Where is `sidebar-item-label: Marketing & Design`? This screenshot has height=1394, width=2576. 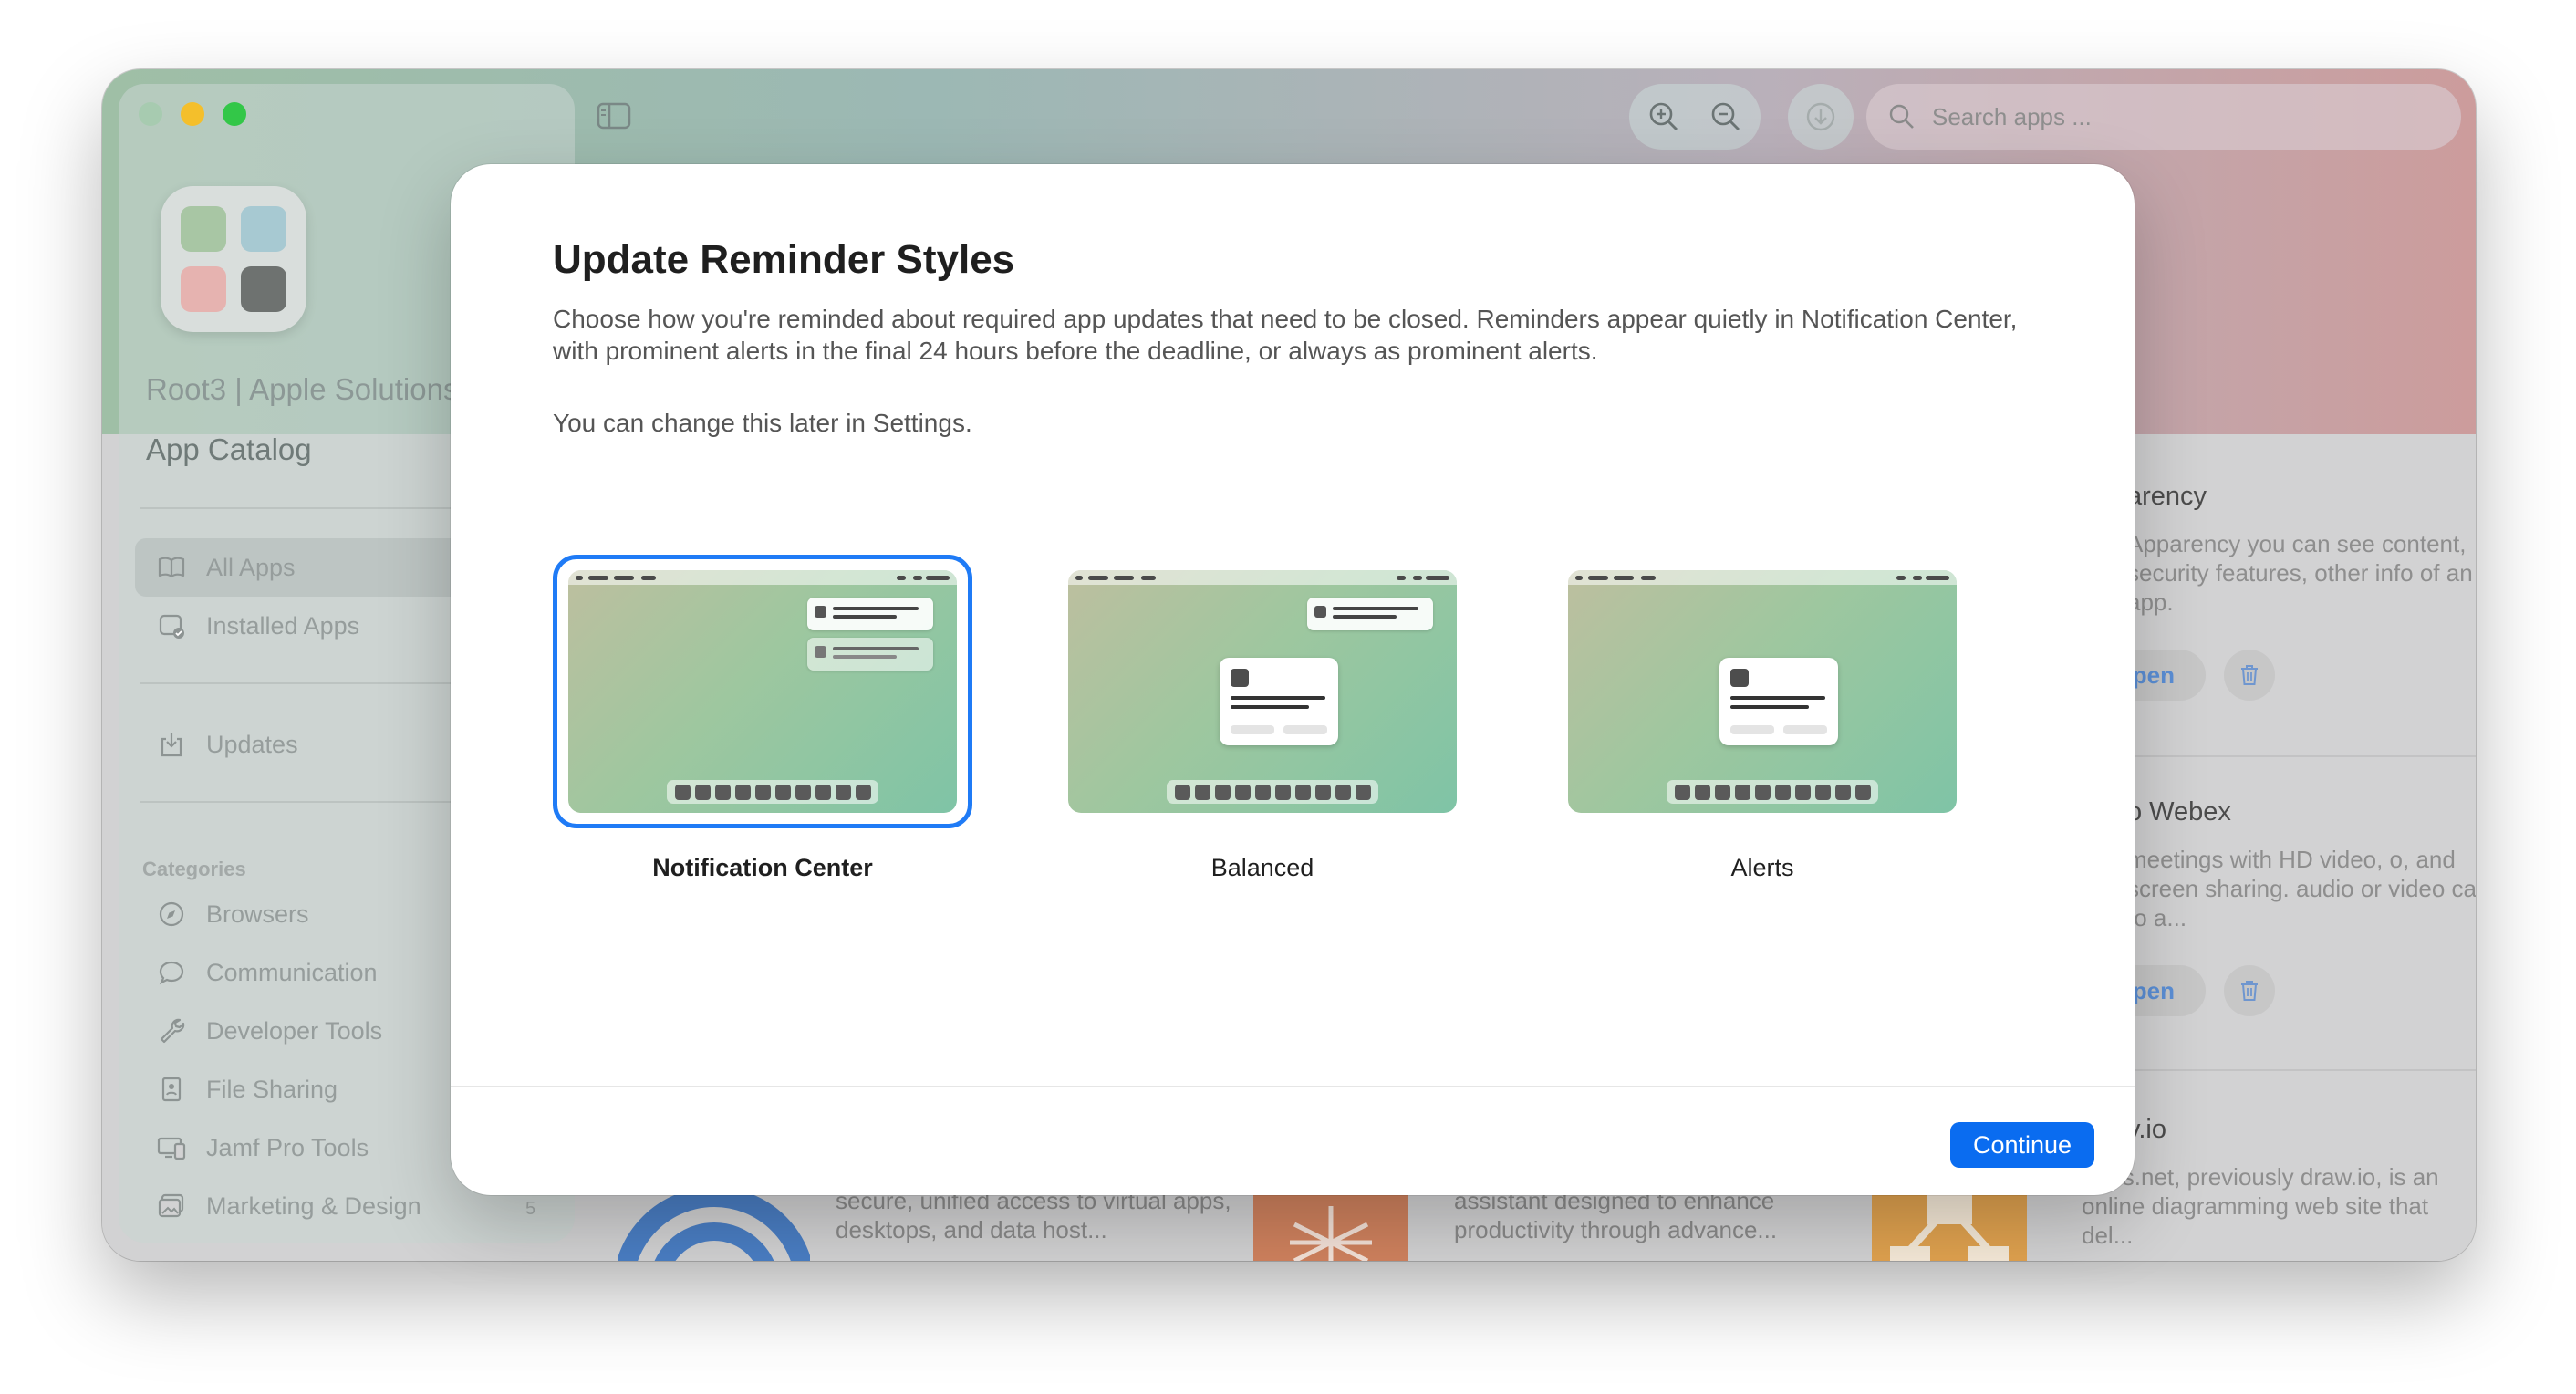 sidebar-item-label: Marketing & Design is located at coordinates (313, 1205).